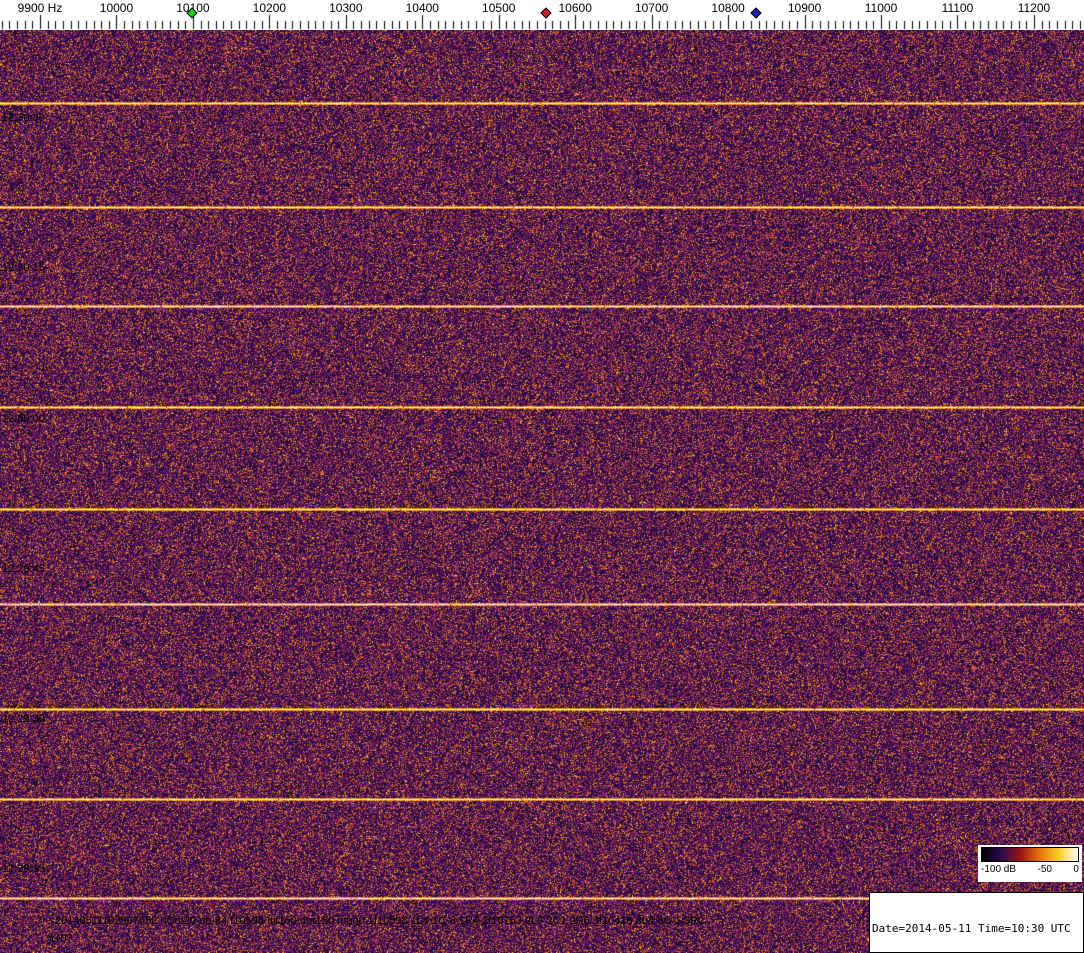 Image resolution: width=1084 pixels, height=953 pixels. What do you see at coordinates (59, 939) in the screenshot?
I see `time-offset-annotation: ^t+07` at bounding box center [59, 939].